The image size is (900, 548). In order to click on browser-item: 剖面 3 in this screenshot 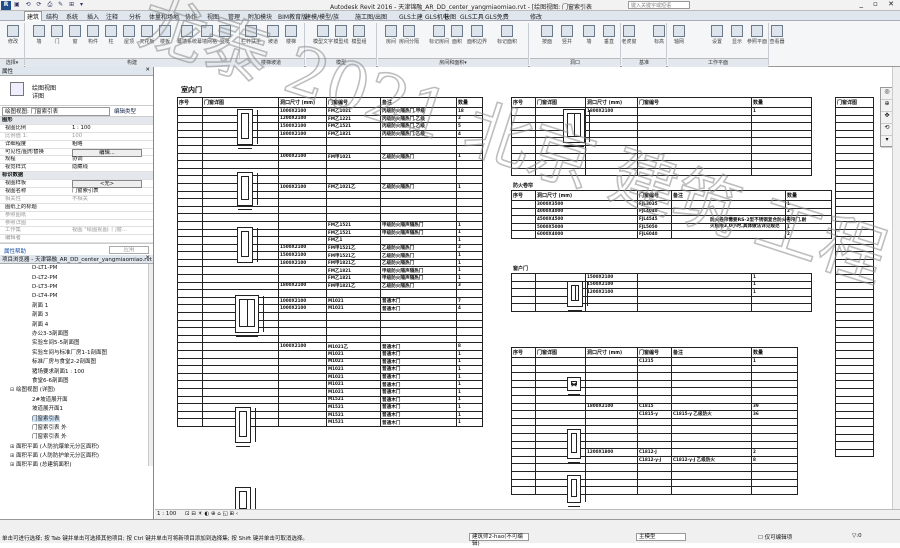, I will do `click(76, 315)`.